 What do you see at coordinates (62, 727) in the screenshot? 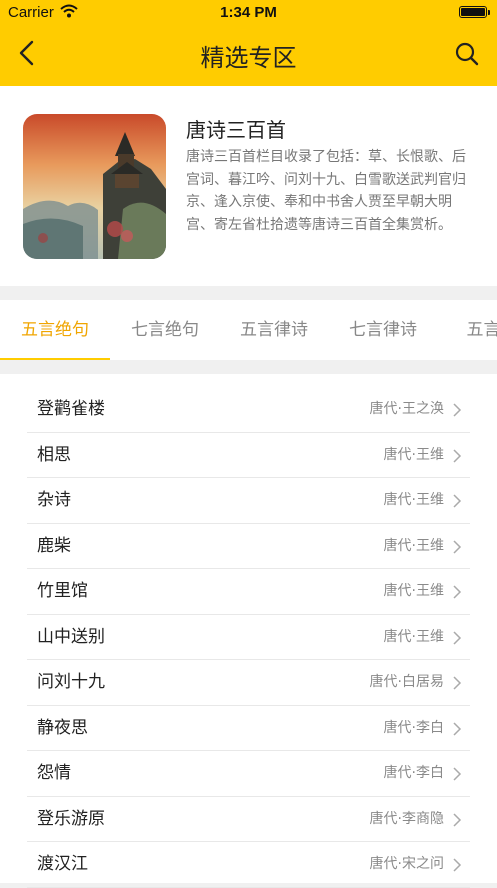
I see `poem-title: 静夜思` at bounding box center [62, 727].